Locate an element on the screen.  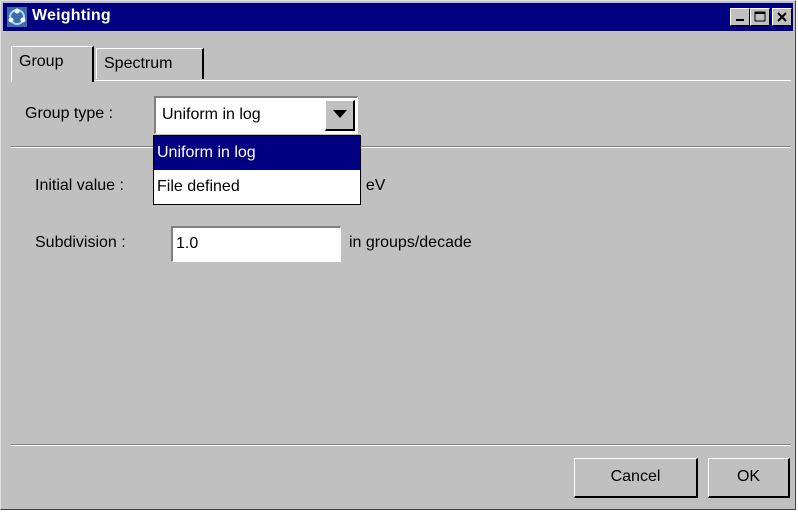
cancel-button: Cancel is located at coordinates (636, 478).